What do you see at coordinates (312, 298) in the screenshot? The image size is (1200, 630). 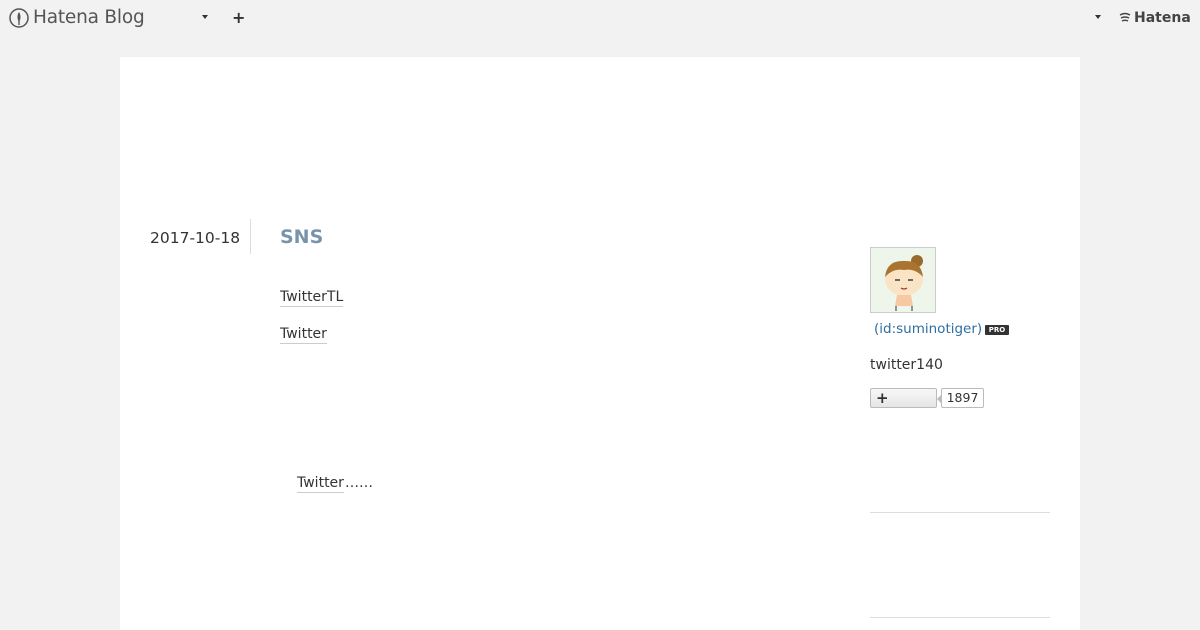 I see `entry-link-twittertl: TwitterTL` at bounding box center [312, 298].